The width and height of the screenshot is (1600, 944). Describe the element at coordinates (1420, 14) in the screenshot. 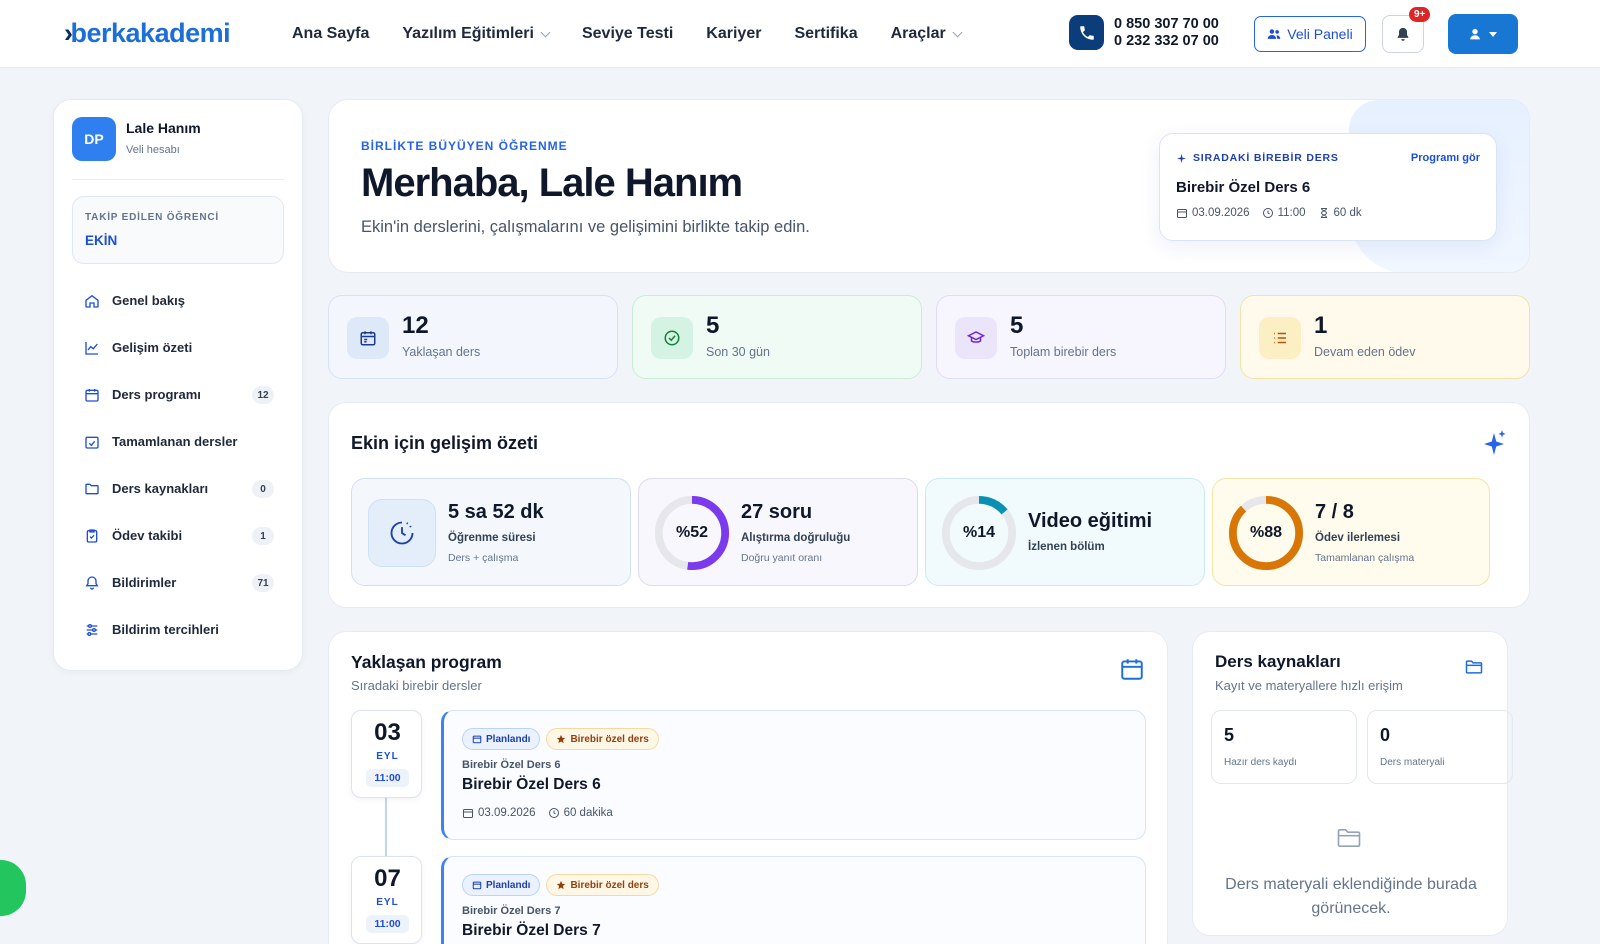

I see `notification-badge: 9+` at that location.